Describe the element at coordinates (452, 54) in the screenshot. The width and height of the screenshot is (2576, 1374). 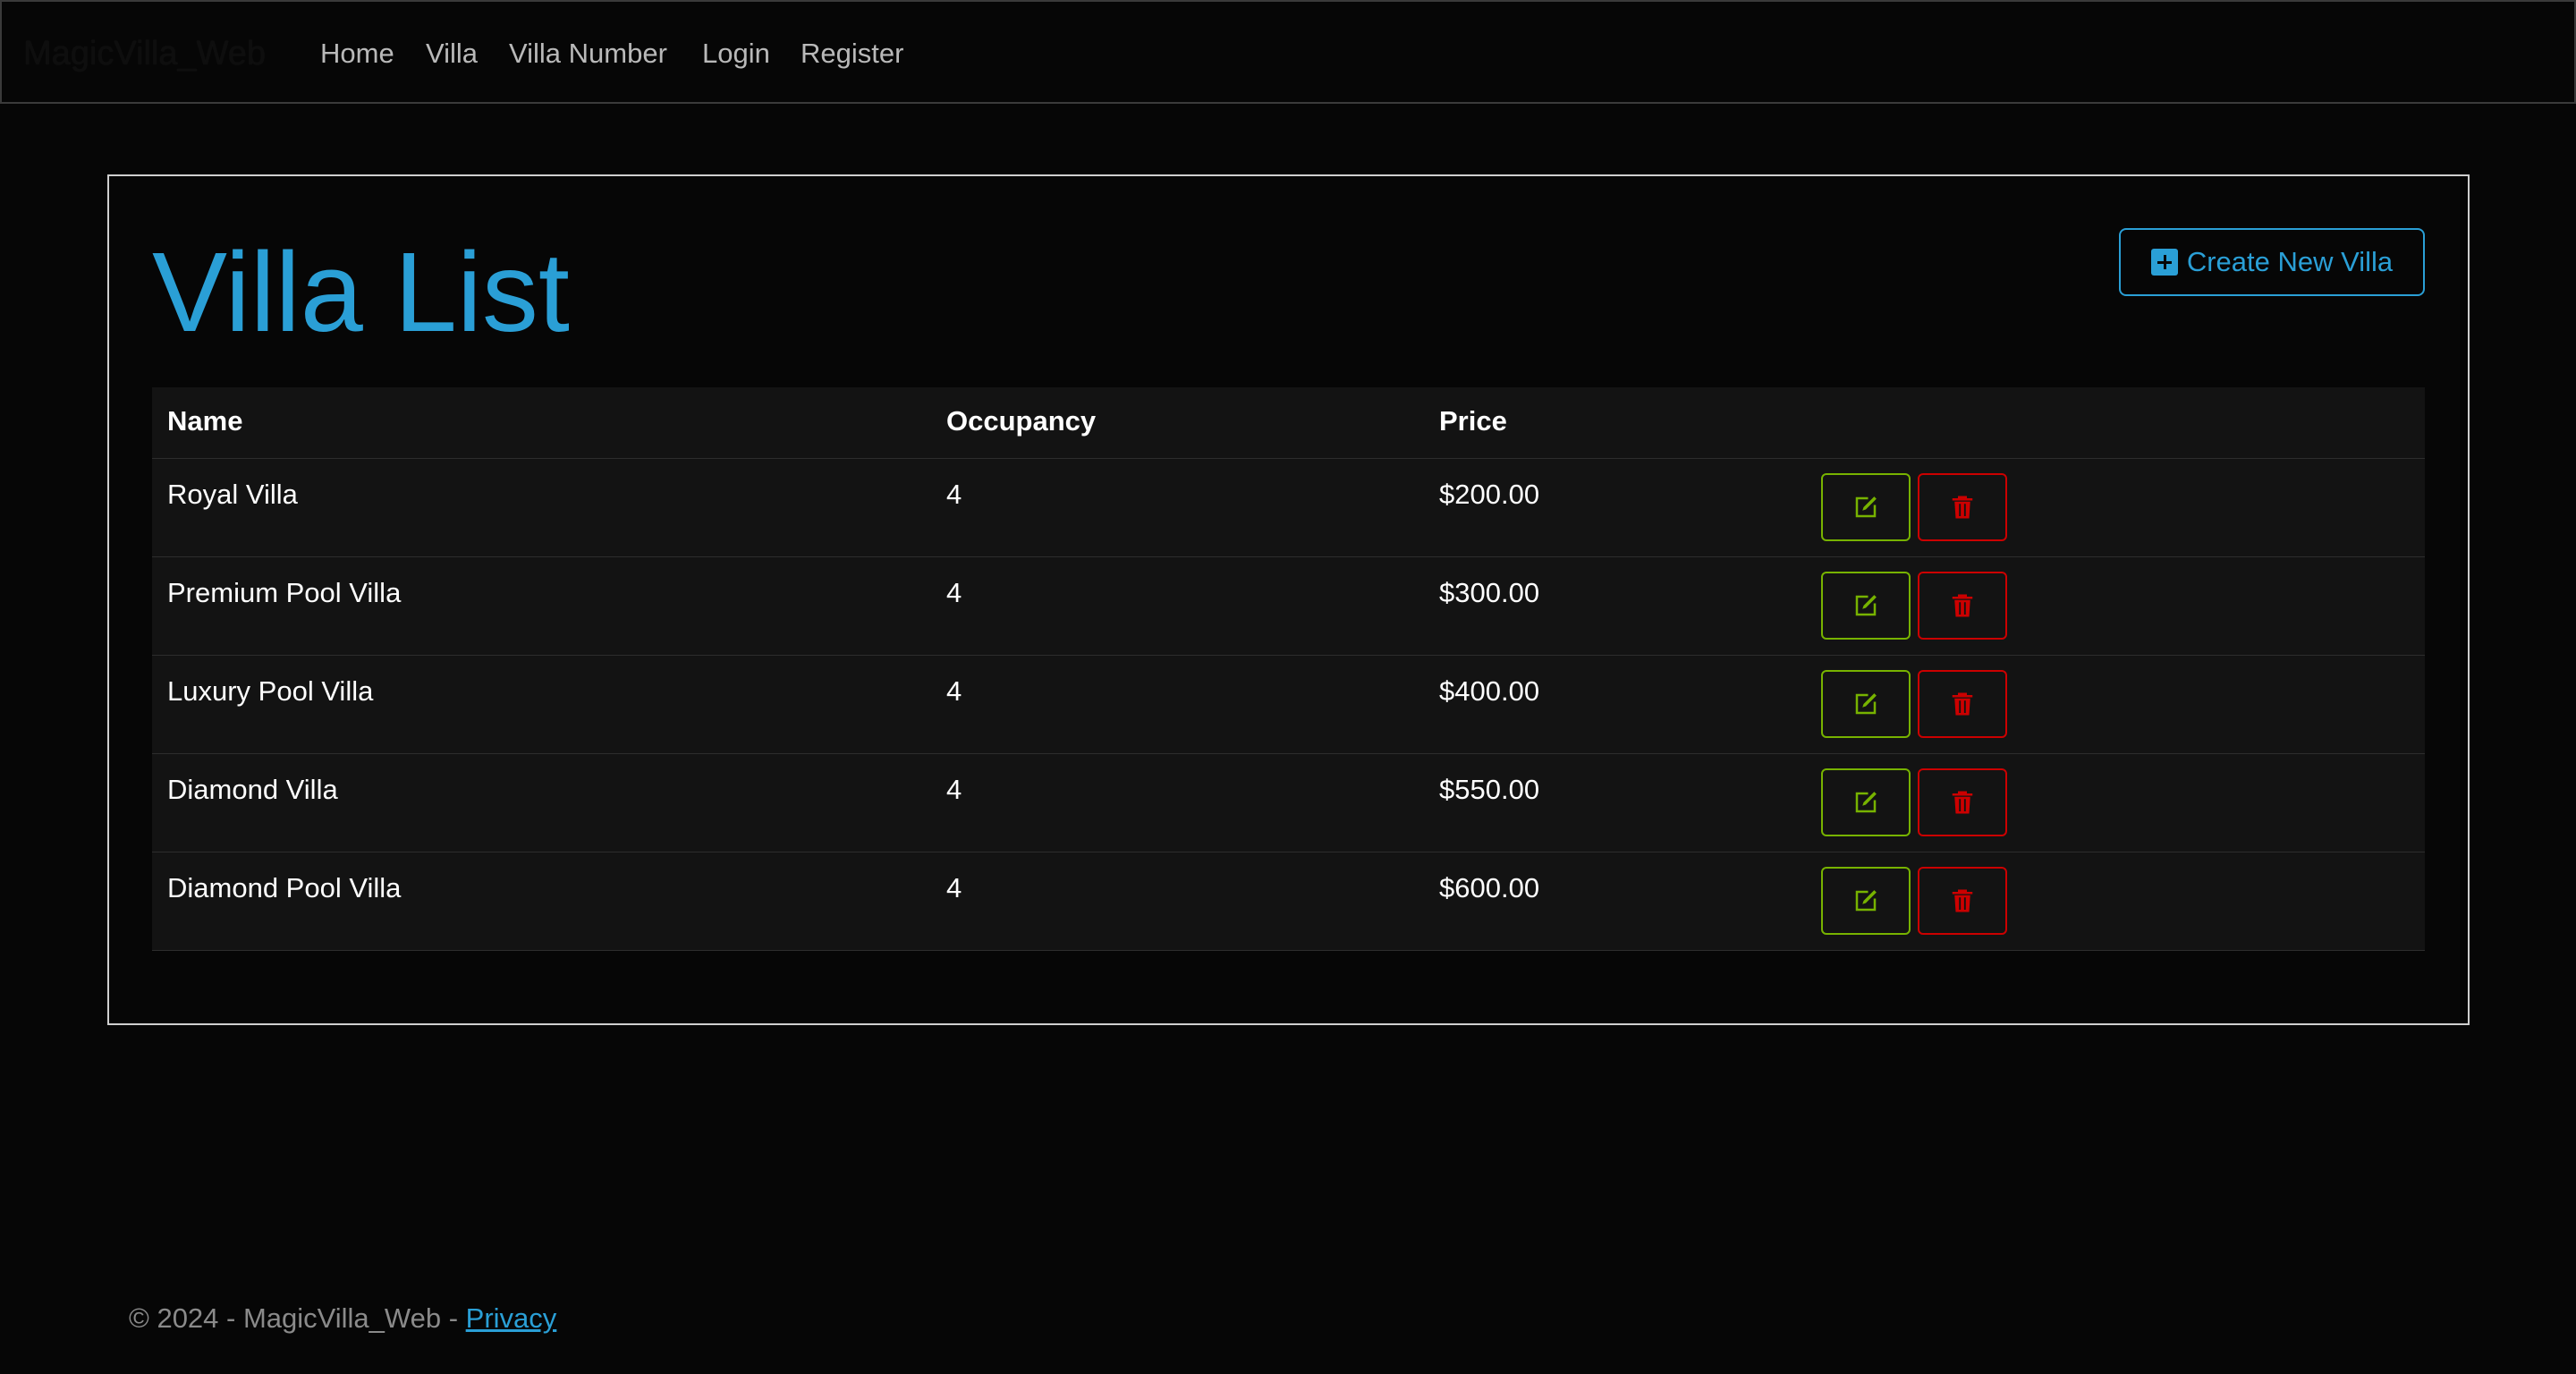
I see `nav-villa: Villa` at that location.